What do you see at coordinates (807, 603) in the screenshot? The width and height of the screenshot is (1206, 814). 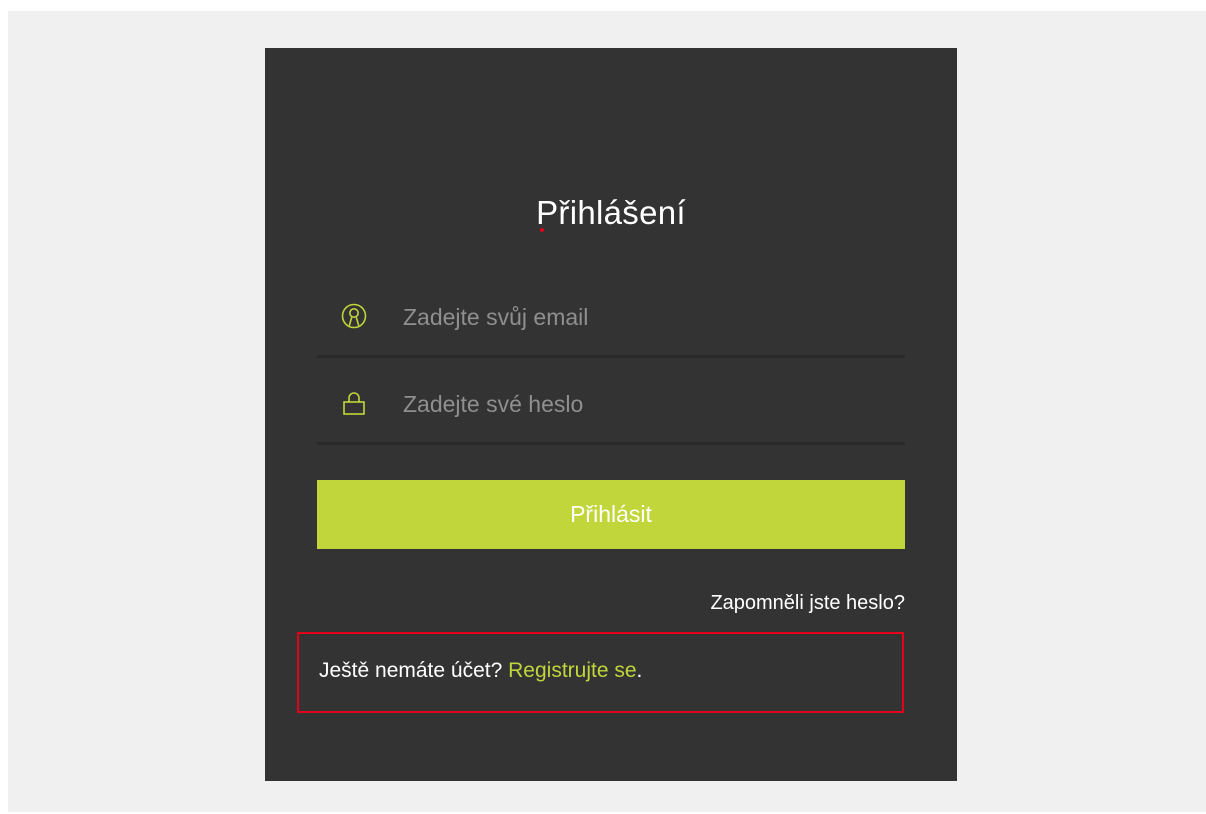 I see `forgot-password-link: Zapomněli jste heslo?` at bounding box center [807, 603].